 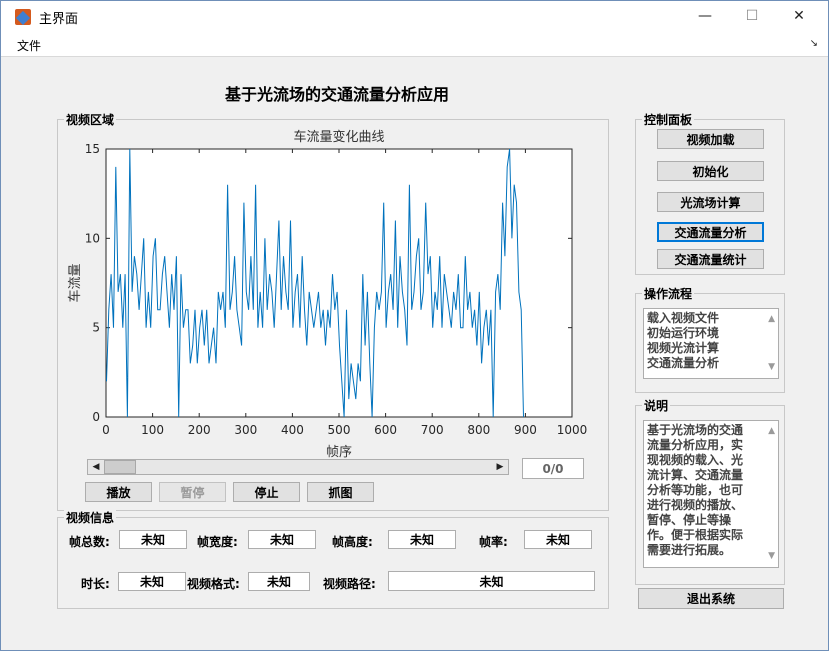 What do you see at coordinates (59, 19) in the screenshot?
I see `window-title: 主界面` at bounding box center [59, 19].